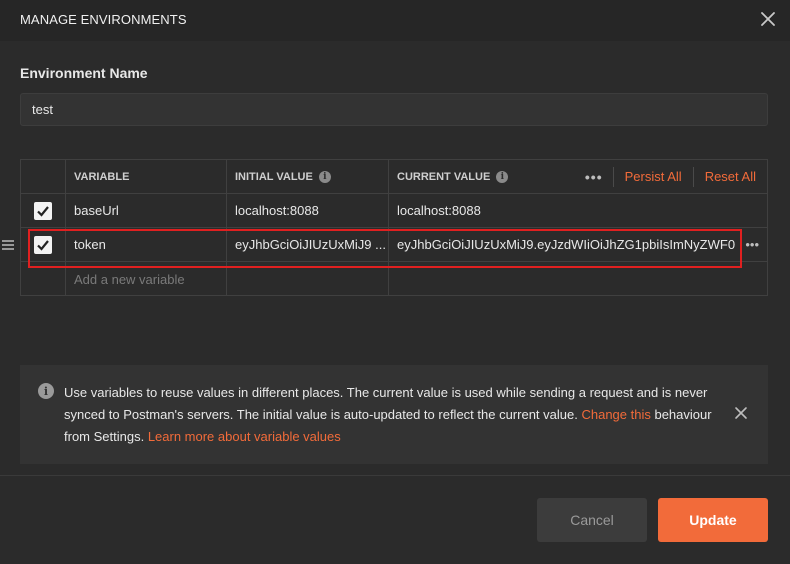  Describe the element at coordinates (146, 244) in the screenshot. I see `variable-name-cell: token` at that location.